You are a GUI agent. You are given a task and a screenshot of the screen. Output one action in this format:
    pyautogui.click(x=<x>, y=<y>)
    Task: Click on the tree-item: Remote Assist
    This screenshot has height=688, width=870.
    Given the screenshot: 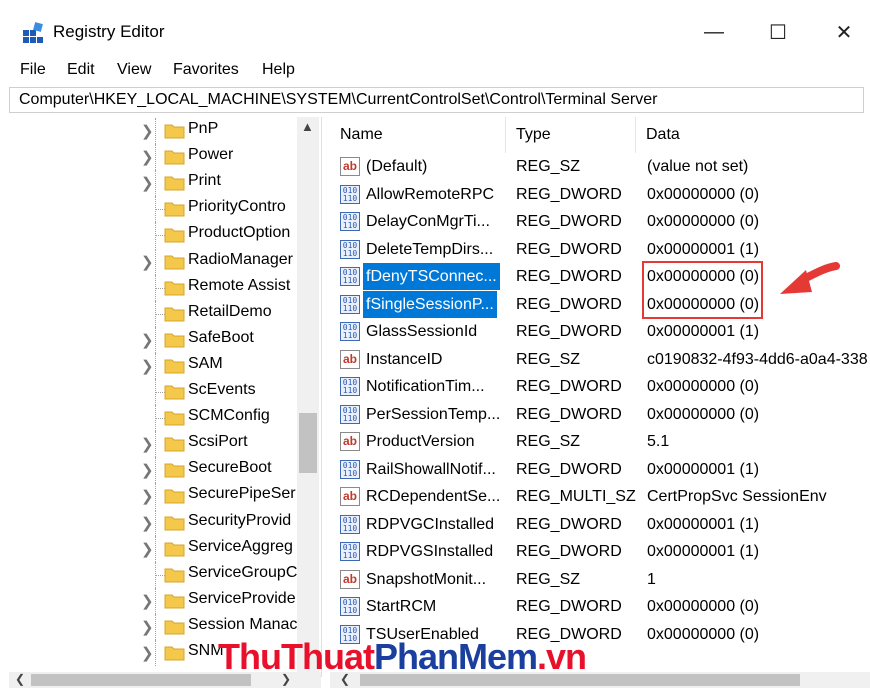 What is the action you would take?
    pyautogui.click(x=159, y=287)
    